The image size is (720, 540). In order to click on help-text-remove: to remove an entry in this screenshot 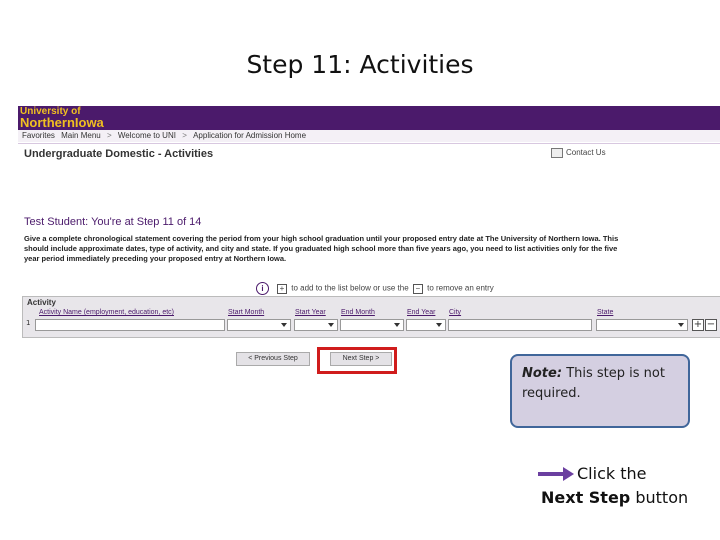, I will do `click(460, 288)`.